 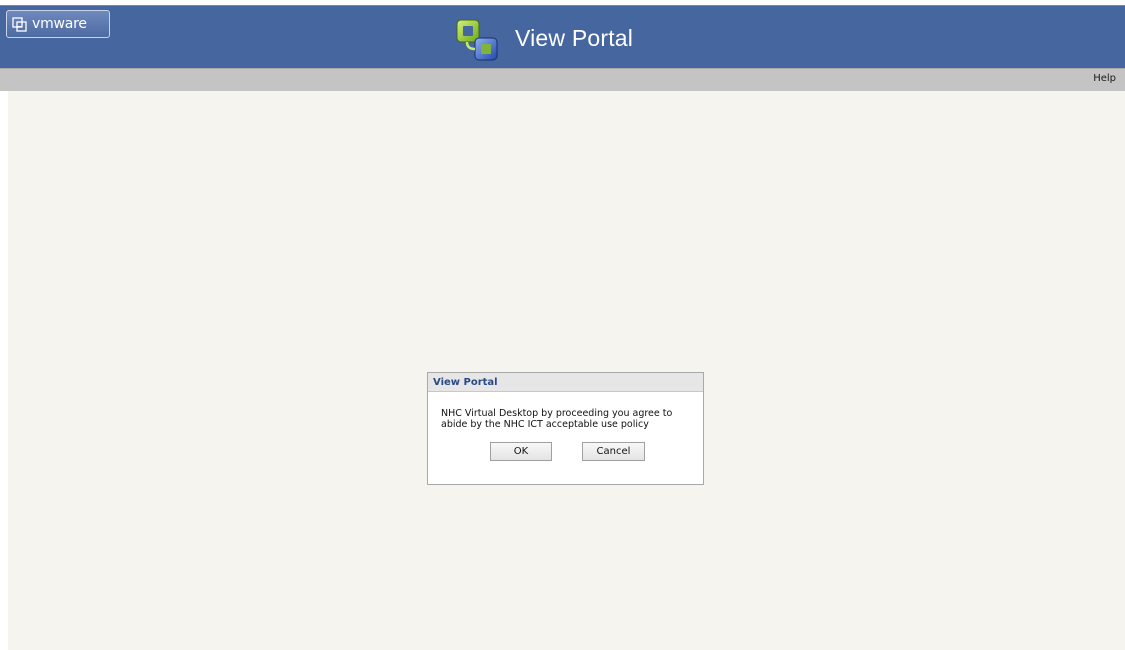 What do you see at coordinates (4, 370) in the screenshot?
I see `left-edge` at bounding box center [4, 370].